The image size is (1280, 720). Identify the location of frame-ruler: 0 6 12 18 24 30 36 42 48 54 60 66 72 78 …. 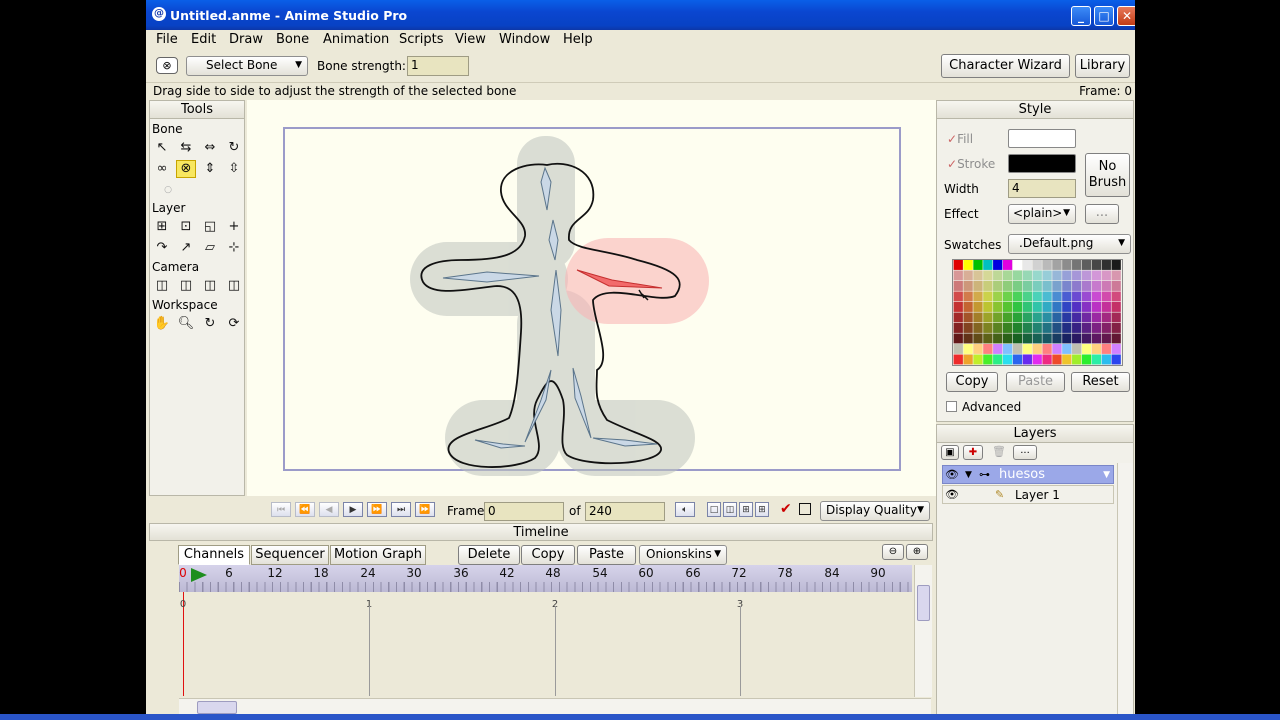
(545, 578).